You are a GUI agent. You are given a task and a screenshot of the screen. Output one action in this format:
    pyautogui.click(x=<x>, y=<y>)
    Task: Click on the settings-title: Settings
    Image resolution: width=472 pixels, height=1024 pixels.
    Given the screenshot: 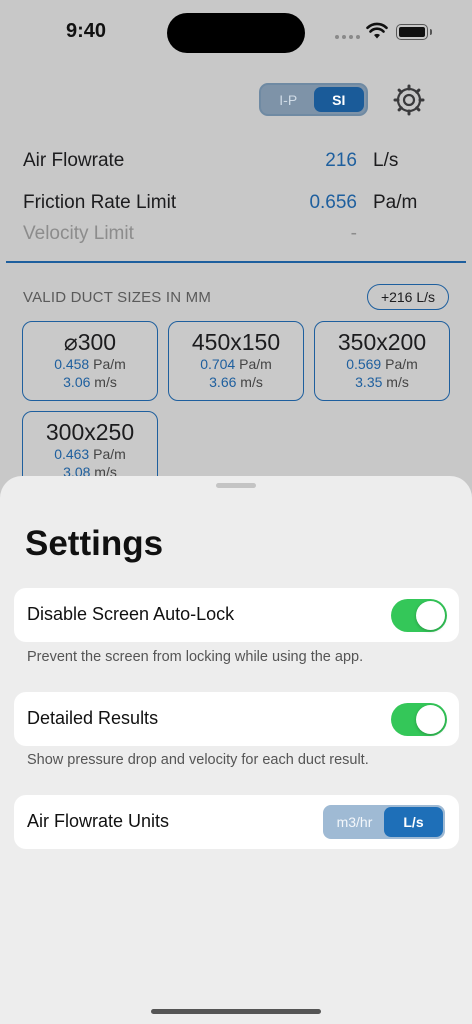 What is the action you would take?
    pyautogui.click(x=94, y=543)
    